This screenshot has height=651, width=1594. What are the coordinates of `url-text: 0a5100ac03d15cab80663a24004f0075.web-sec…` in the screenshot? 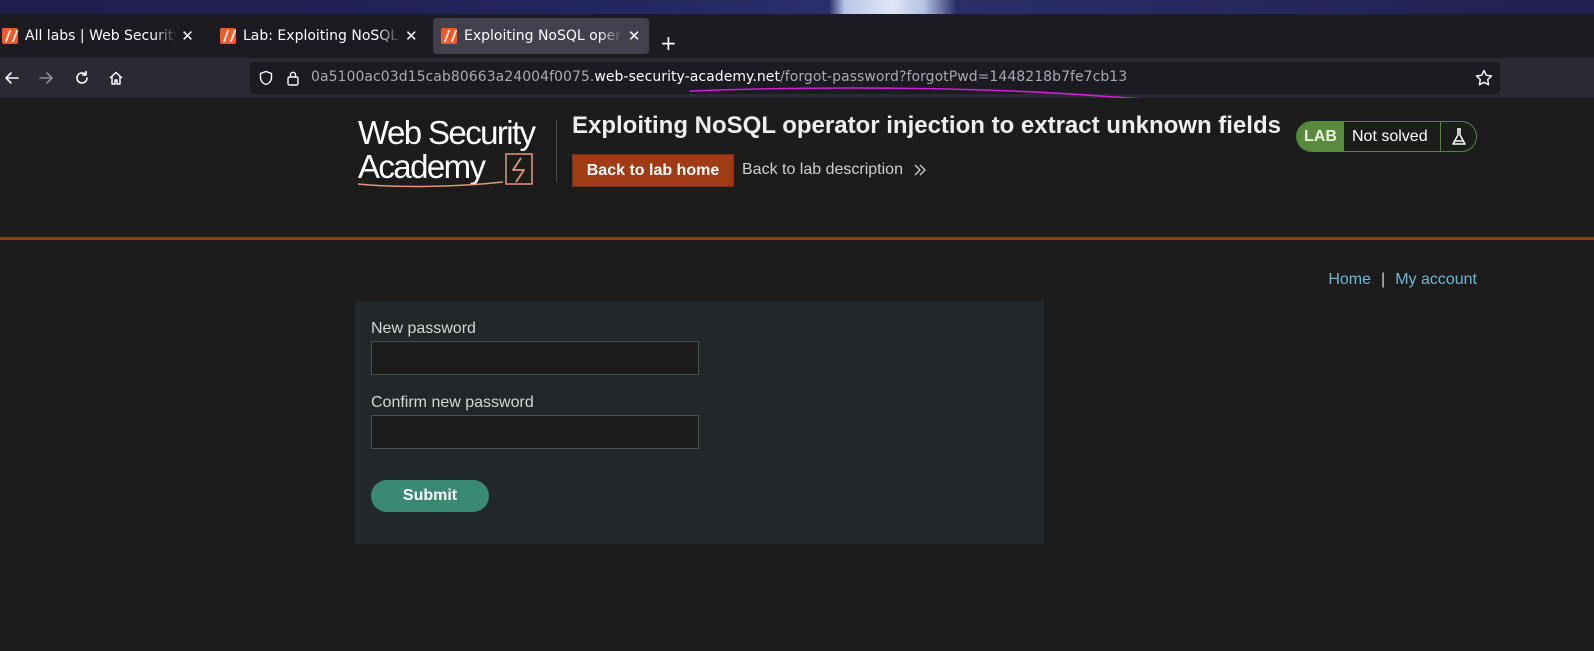 It's located at (719, 77).